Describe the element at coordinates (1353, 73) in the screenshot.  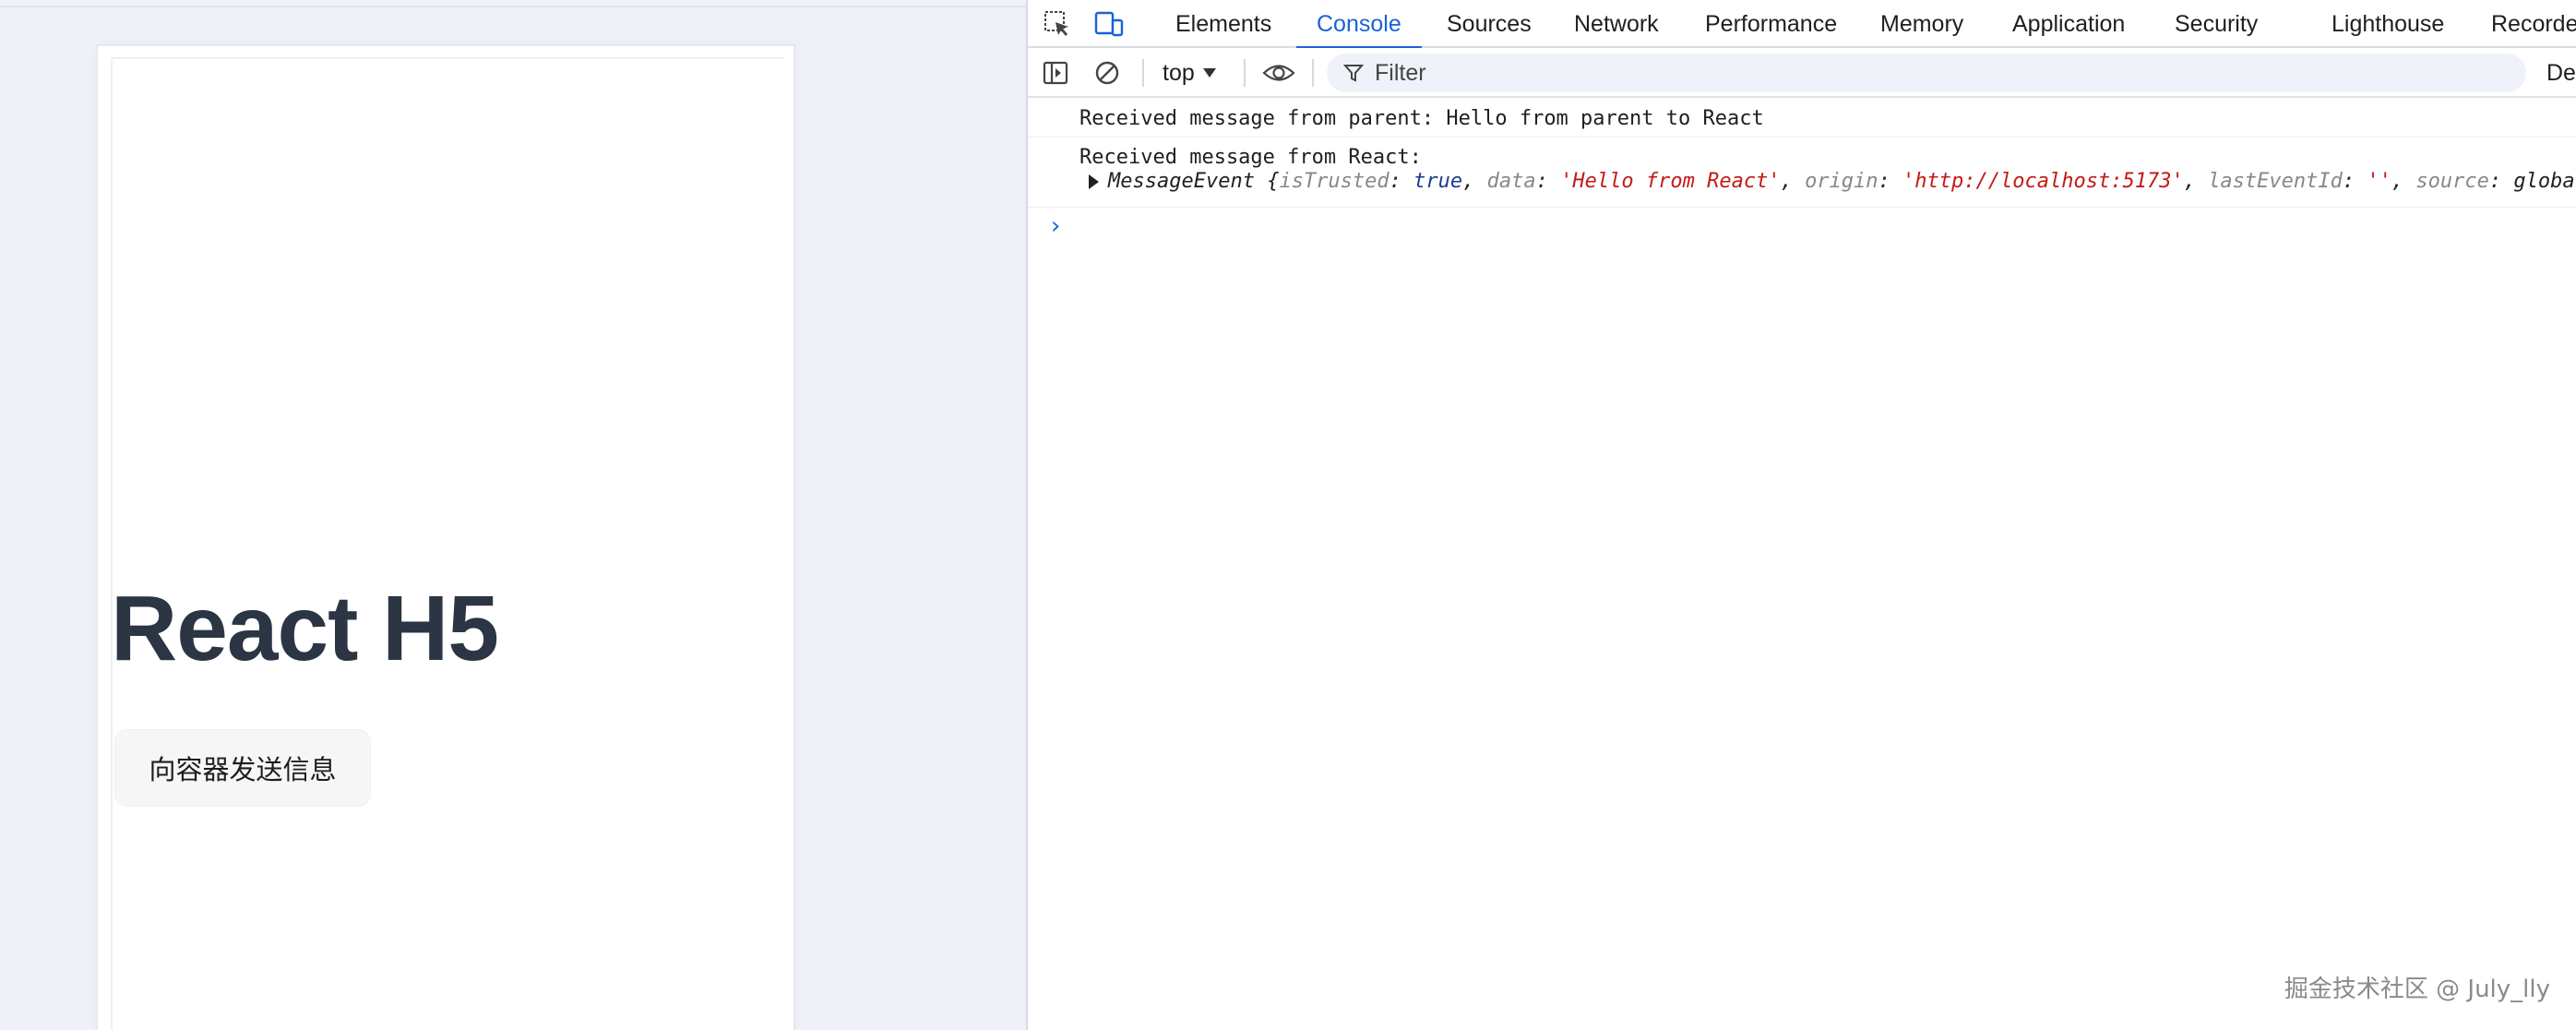
I see `filter-icon` at that location.